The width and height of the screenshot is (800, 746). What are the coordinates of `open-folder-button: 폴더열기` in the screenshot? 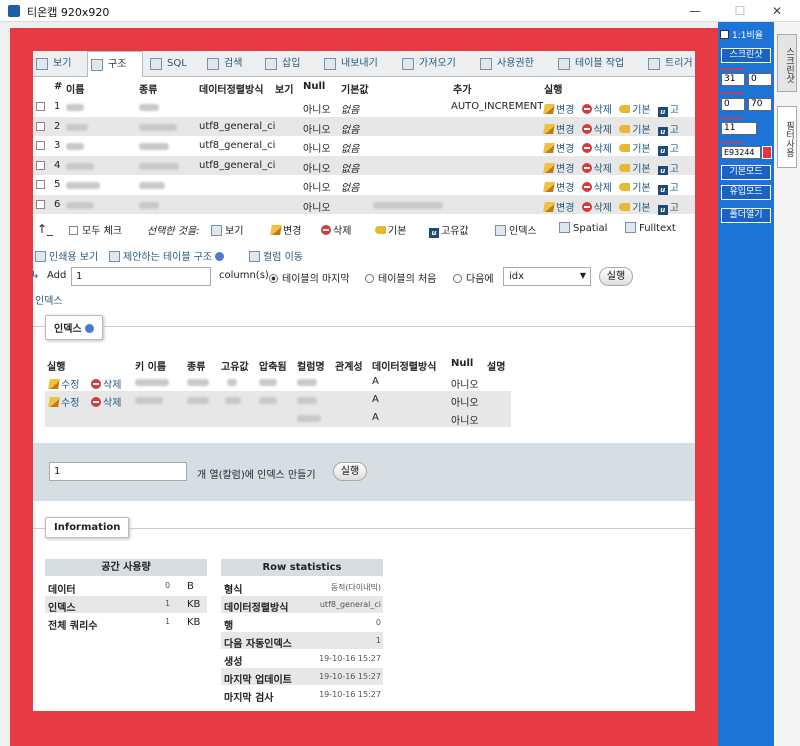 It's located at (746, 215).